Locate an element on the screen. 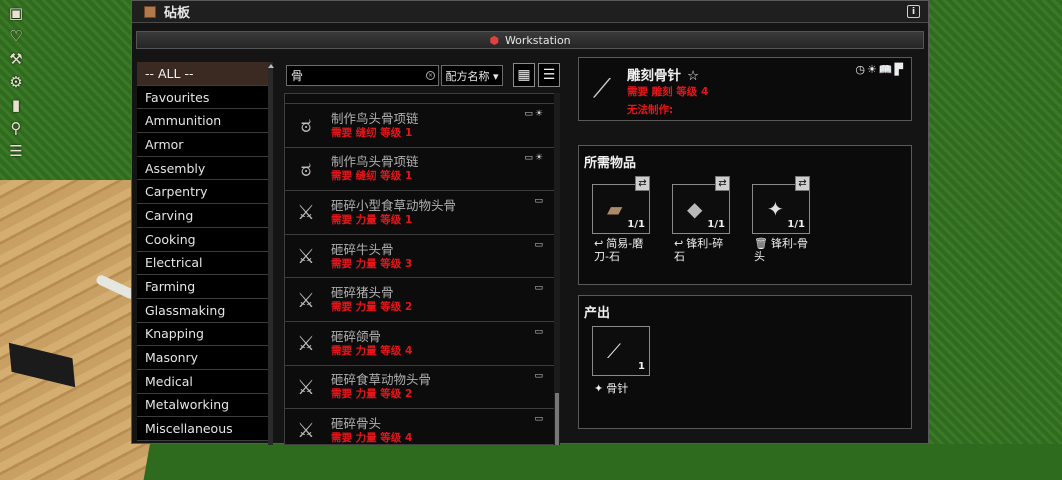  output-title: 产出 is located at coordinates (597, 313).